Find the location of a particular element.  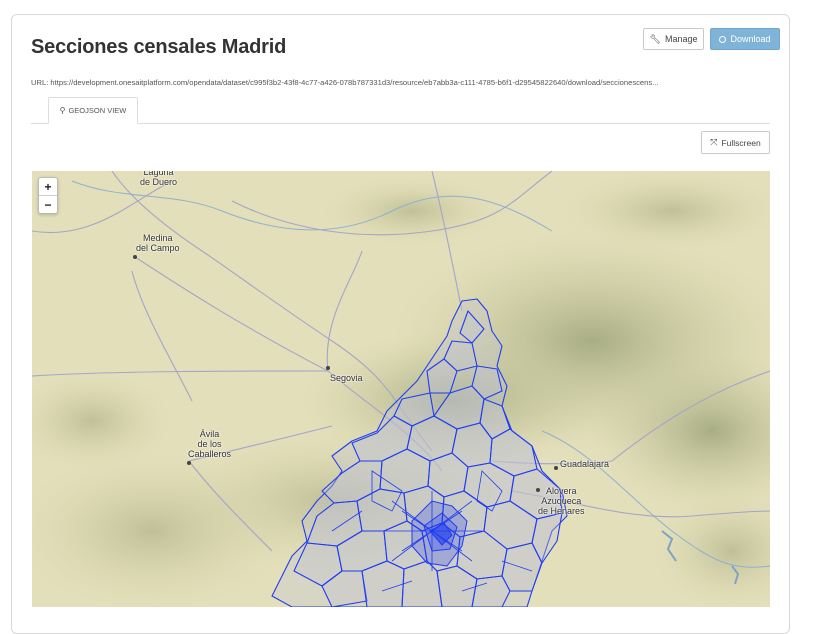

page-title: Secciones censales Madrid is located at coordinates (159, 47).